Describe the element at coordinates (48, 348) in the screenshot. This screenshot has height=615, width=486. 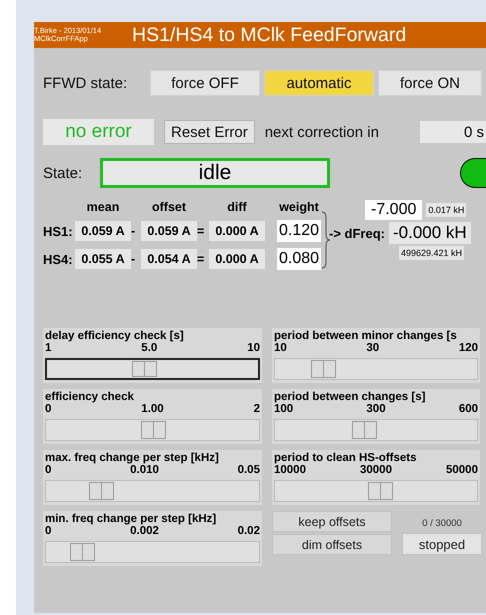
I see `slider-min: 1` at that location.